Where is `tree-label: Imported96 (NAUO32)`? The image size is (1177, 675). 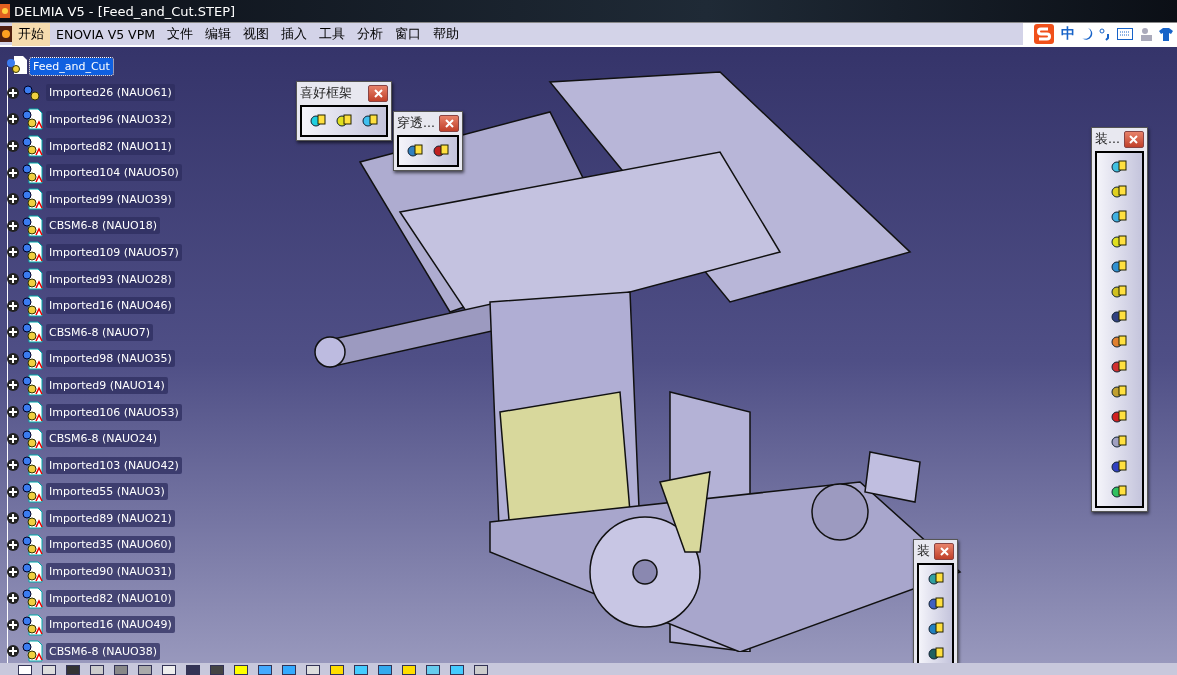 tree-label: Imported96 (NAUO32) is located at coordinates (110, 119).